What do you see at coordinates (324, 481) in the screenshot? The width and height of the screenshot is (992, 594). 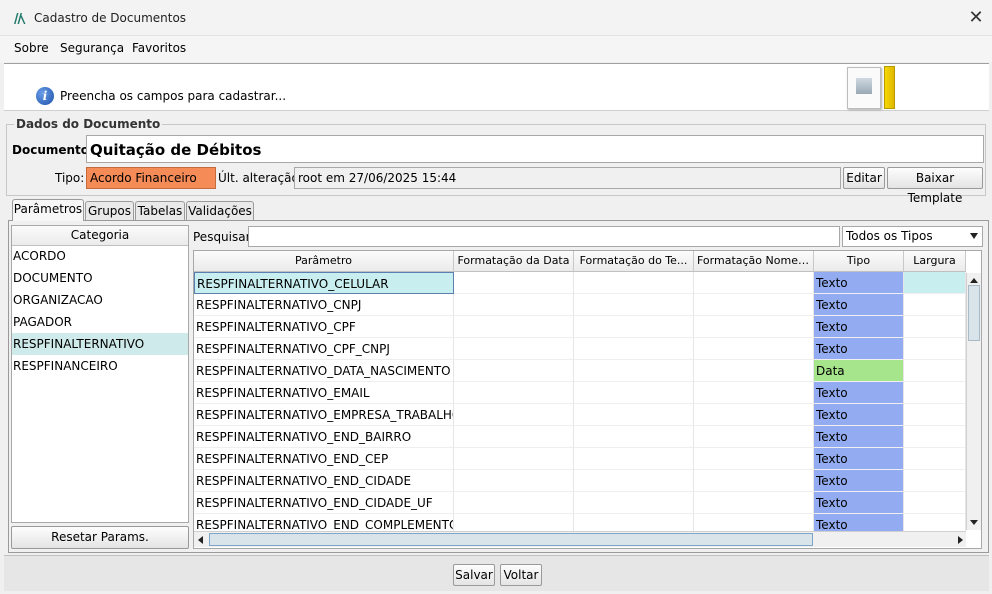 I see `col-parametro-cell: RESPFINALTERNATIVO_END_CIDADE` at bounding box center [324, 481].